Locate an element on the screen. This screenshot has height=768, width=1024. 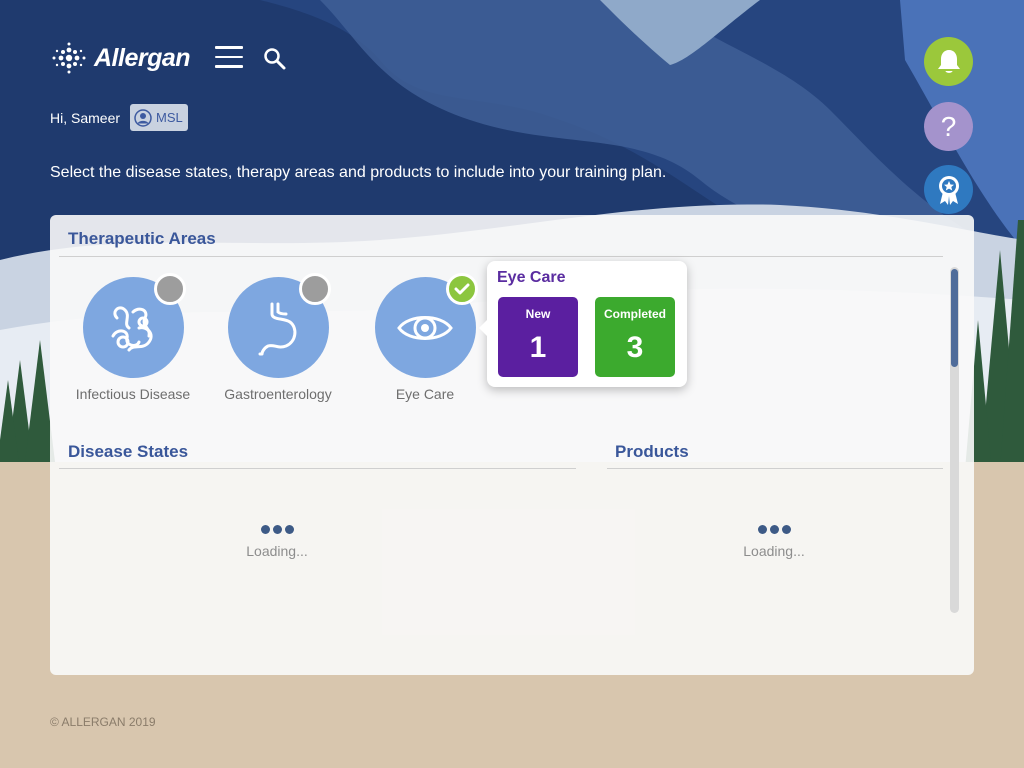
user-avatar-icon is located at coordinates (143, 117).